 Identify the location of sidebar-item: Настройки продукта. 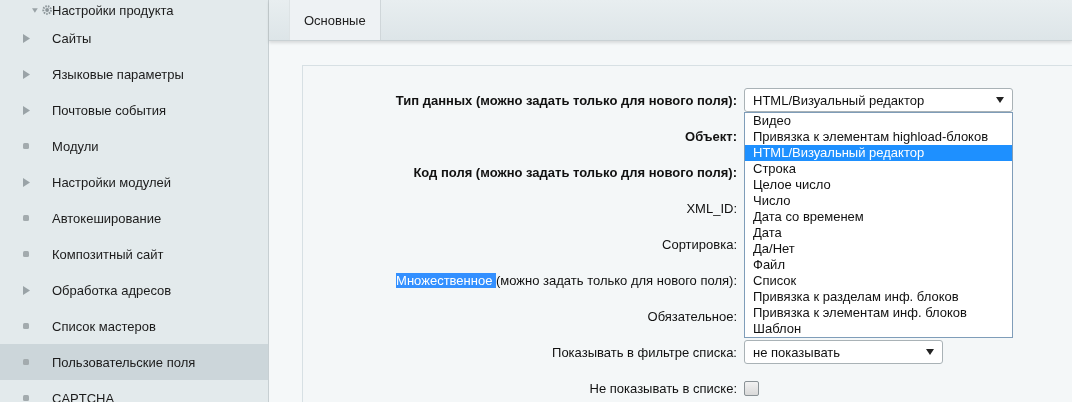
(134, 10).